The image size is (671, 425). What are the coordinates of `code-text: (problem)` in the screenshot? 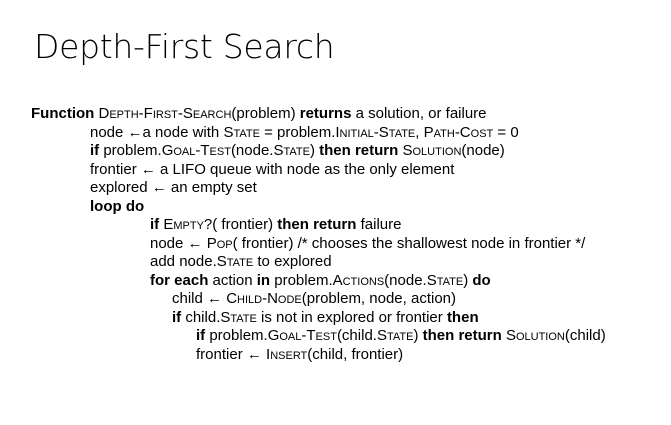 It's located at (265, 113).